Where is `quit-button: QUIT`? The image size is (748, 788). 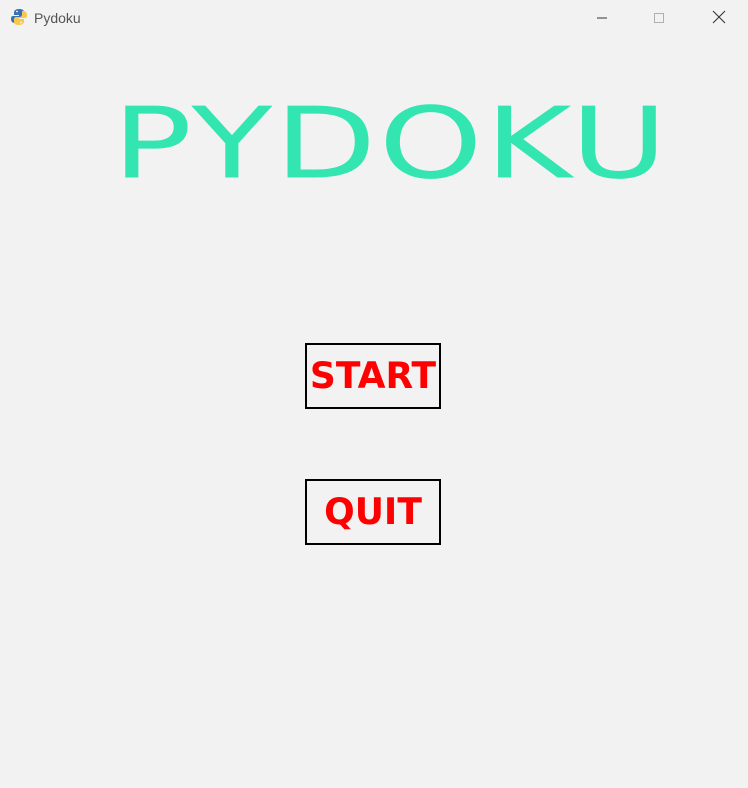 quit-button: QUIT is located at coordinates (373, 512).